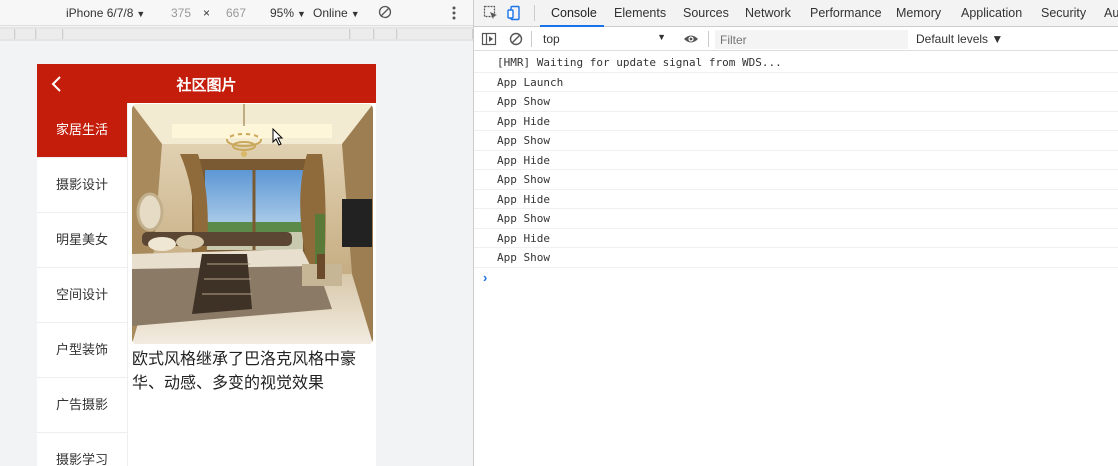  Describe the element at coordinates (574, 13) in the screenshot. I see `tab-console: Console` at that location.